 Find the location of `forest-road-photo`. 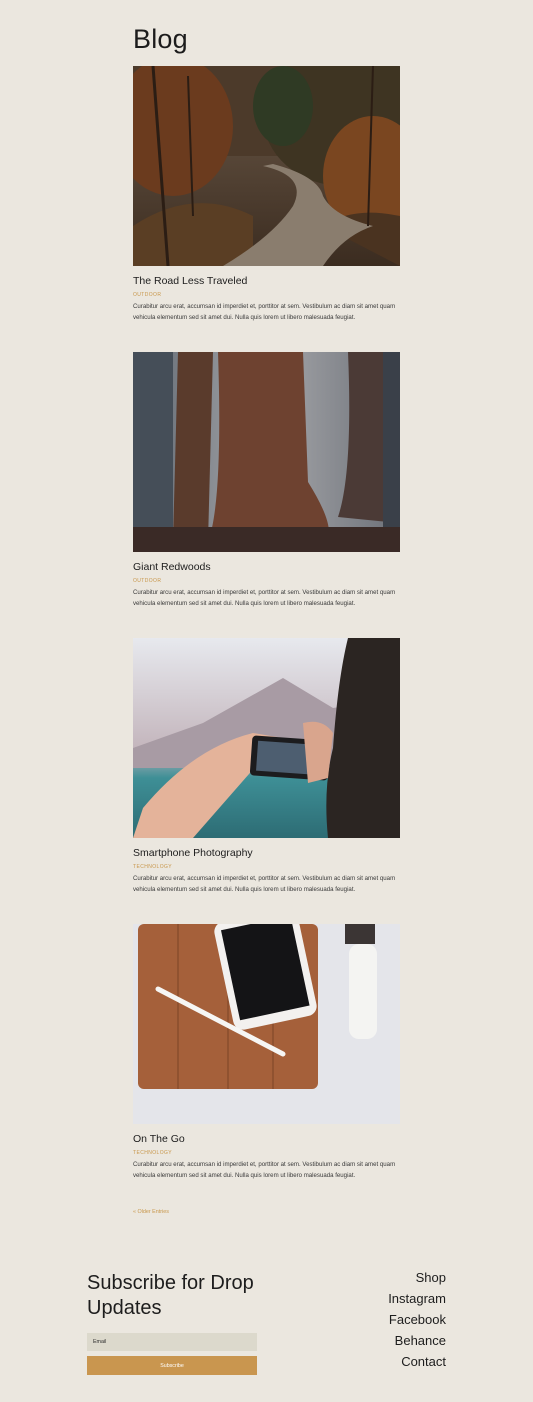

forest-road-photo is located at coordinates (266, 166).